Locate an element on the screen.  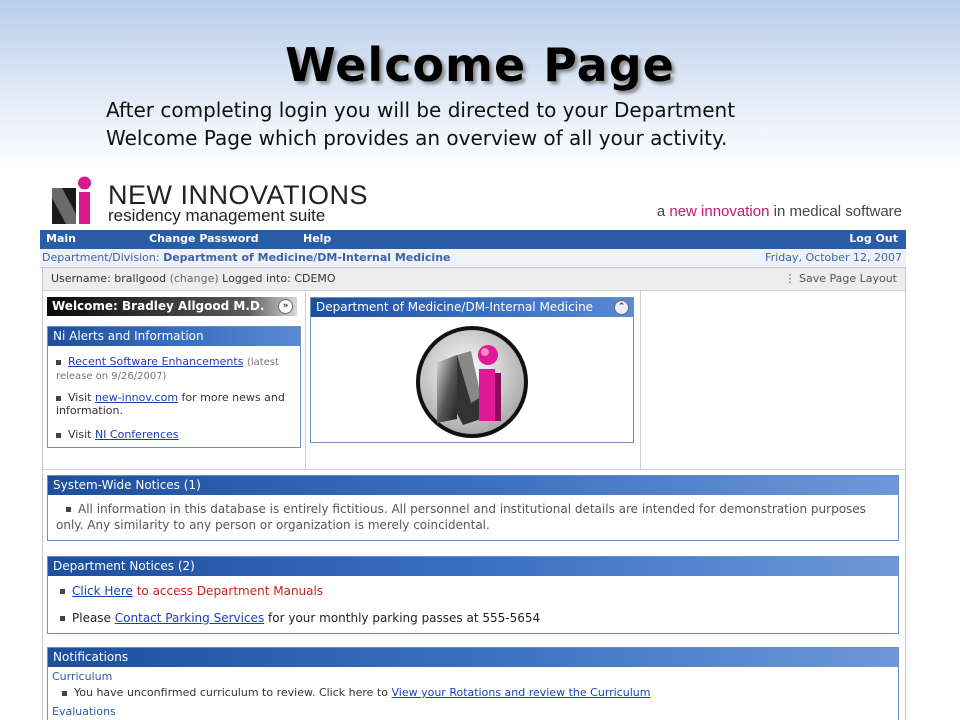
right-column is located at coordinates (772, 380).